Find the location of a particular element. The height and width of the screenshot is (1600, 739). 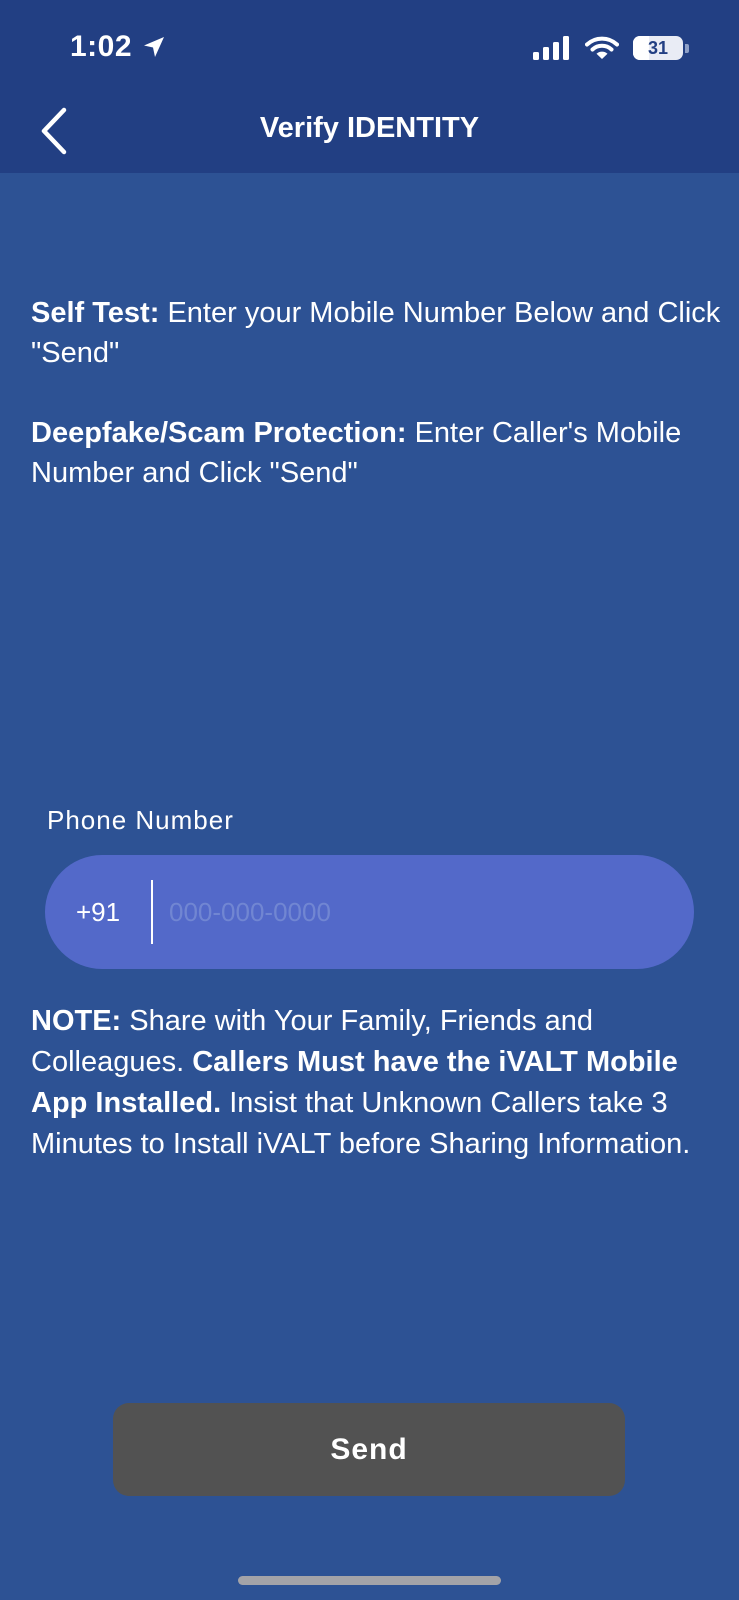

status-time-text: 1:02 is located at coordinates (101, 46).